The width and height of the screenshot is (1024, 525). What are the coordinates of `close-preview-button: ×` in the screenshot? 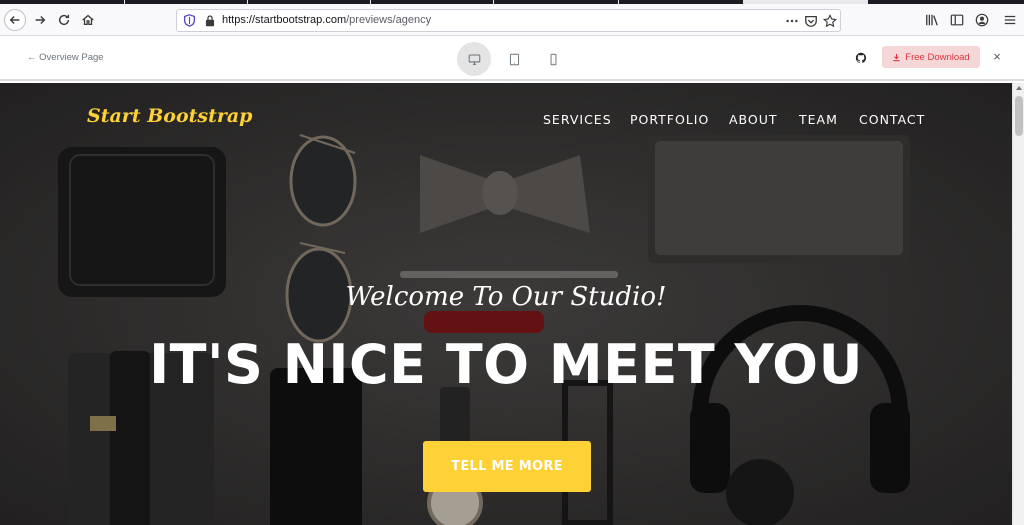 It's located at (997, 56).